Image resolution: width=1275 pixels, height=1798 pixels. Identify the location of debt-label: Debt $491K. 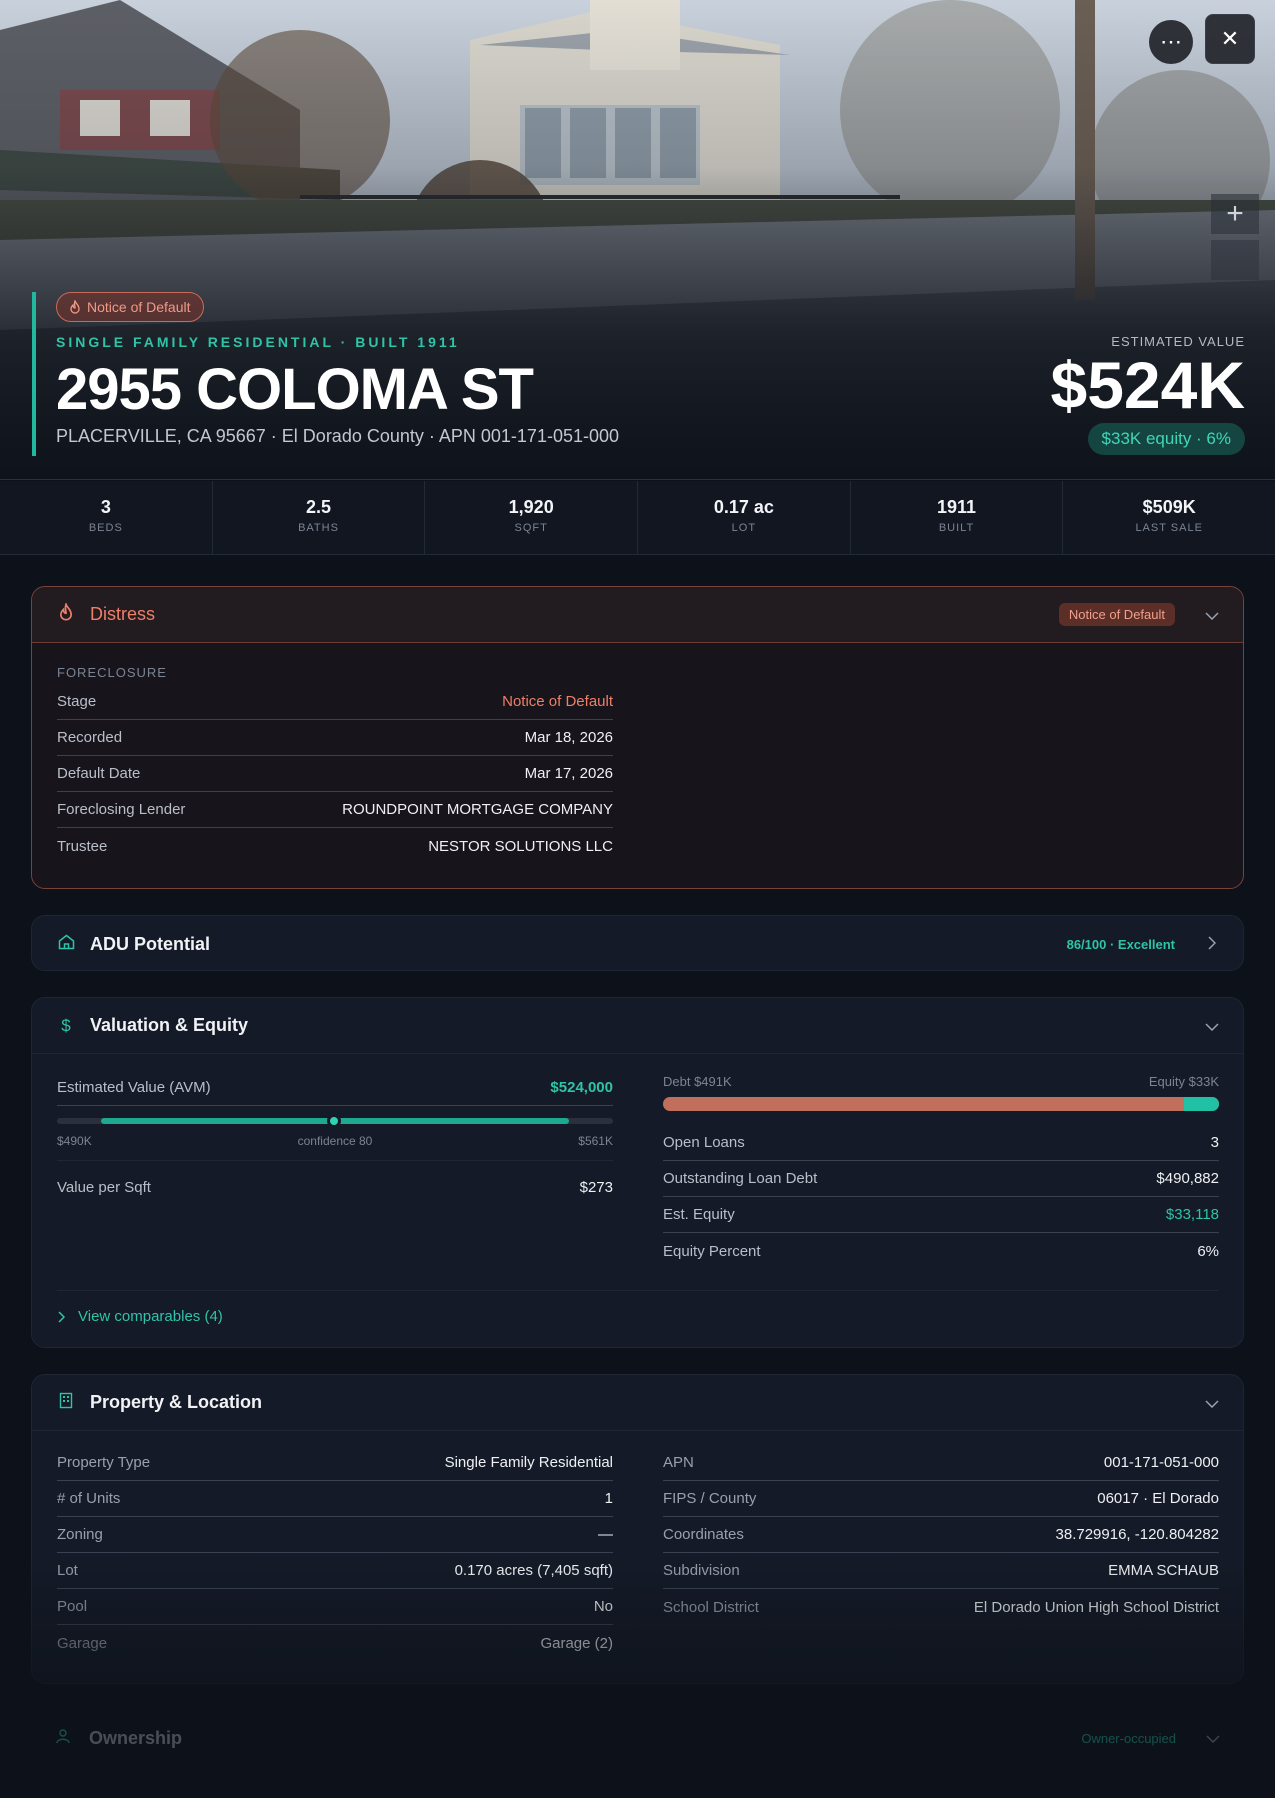
(697, 1081).